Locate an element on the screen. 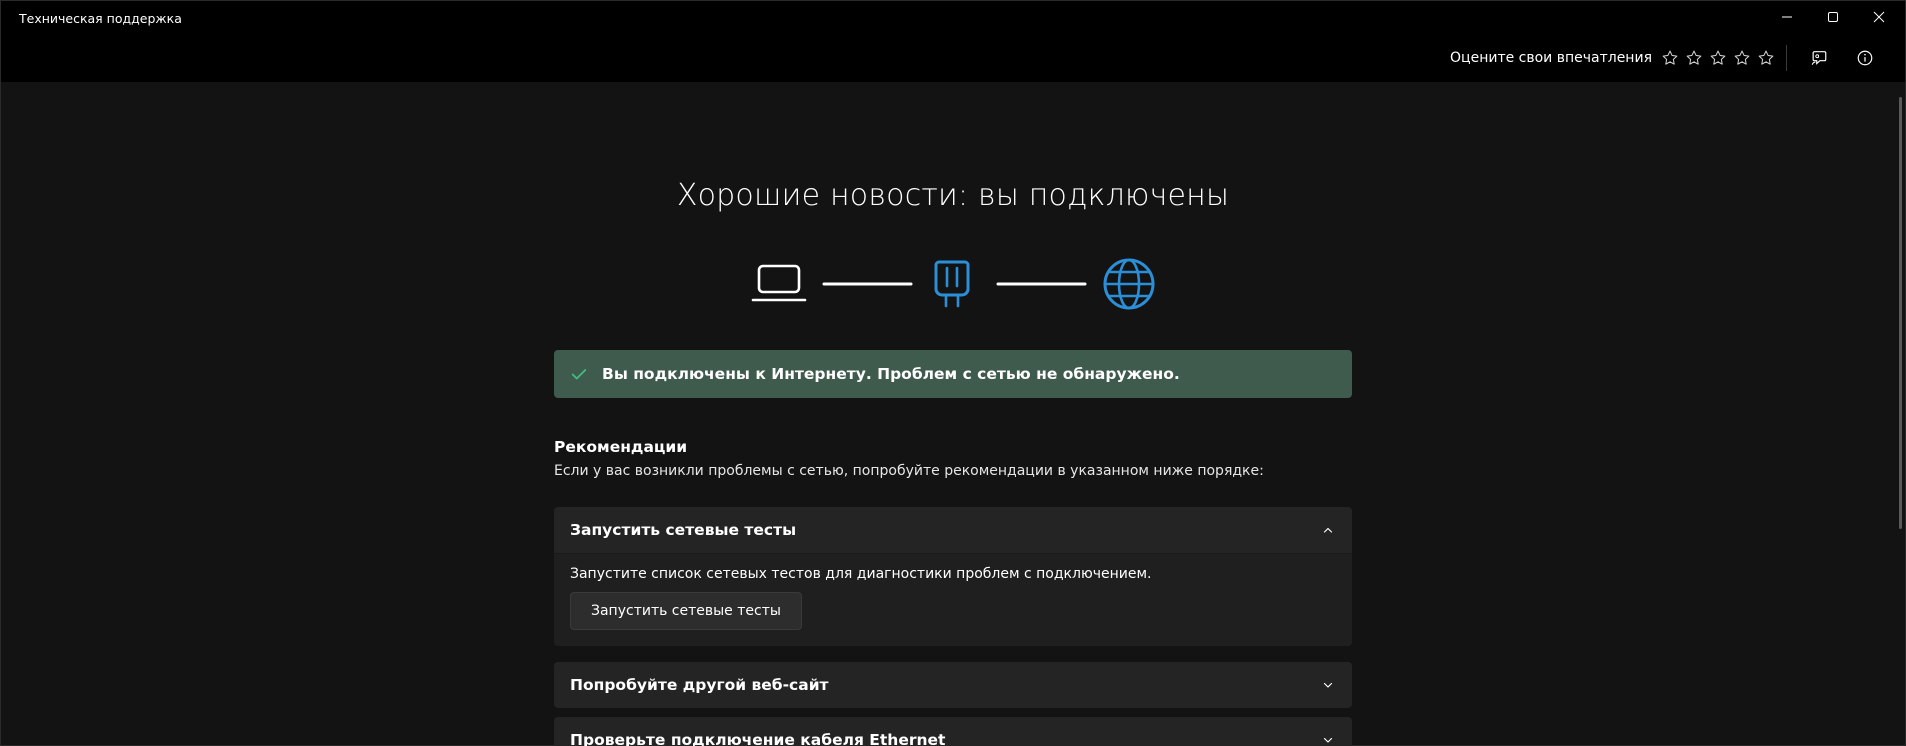  connection-diagram is located at coordinates (953, 284).